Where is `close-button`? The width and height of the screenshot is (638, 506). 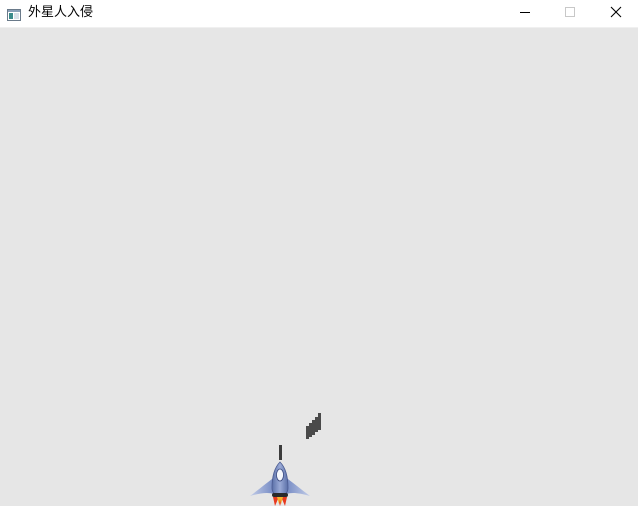
close-button is located at coordinates (615, 14).